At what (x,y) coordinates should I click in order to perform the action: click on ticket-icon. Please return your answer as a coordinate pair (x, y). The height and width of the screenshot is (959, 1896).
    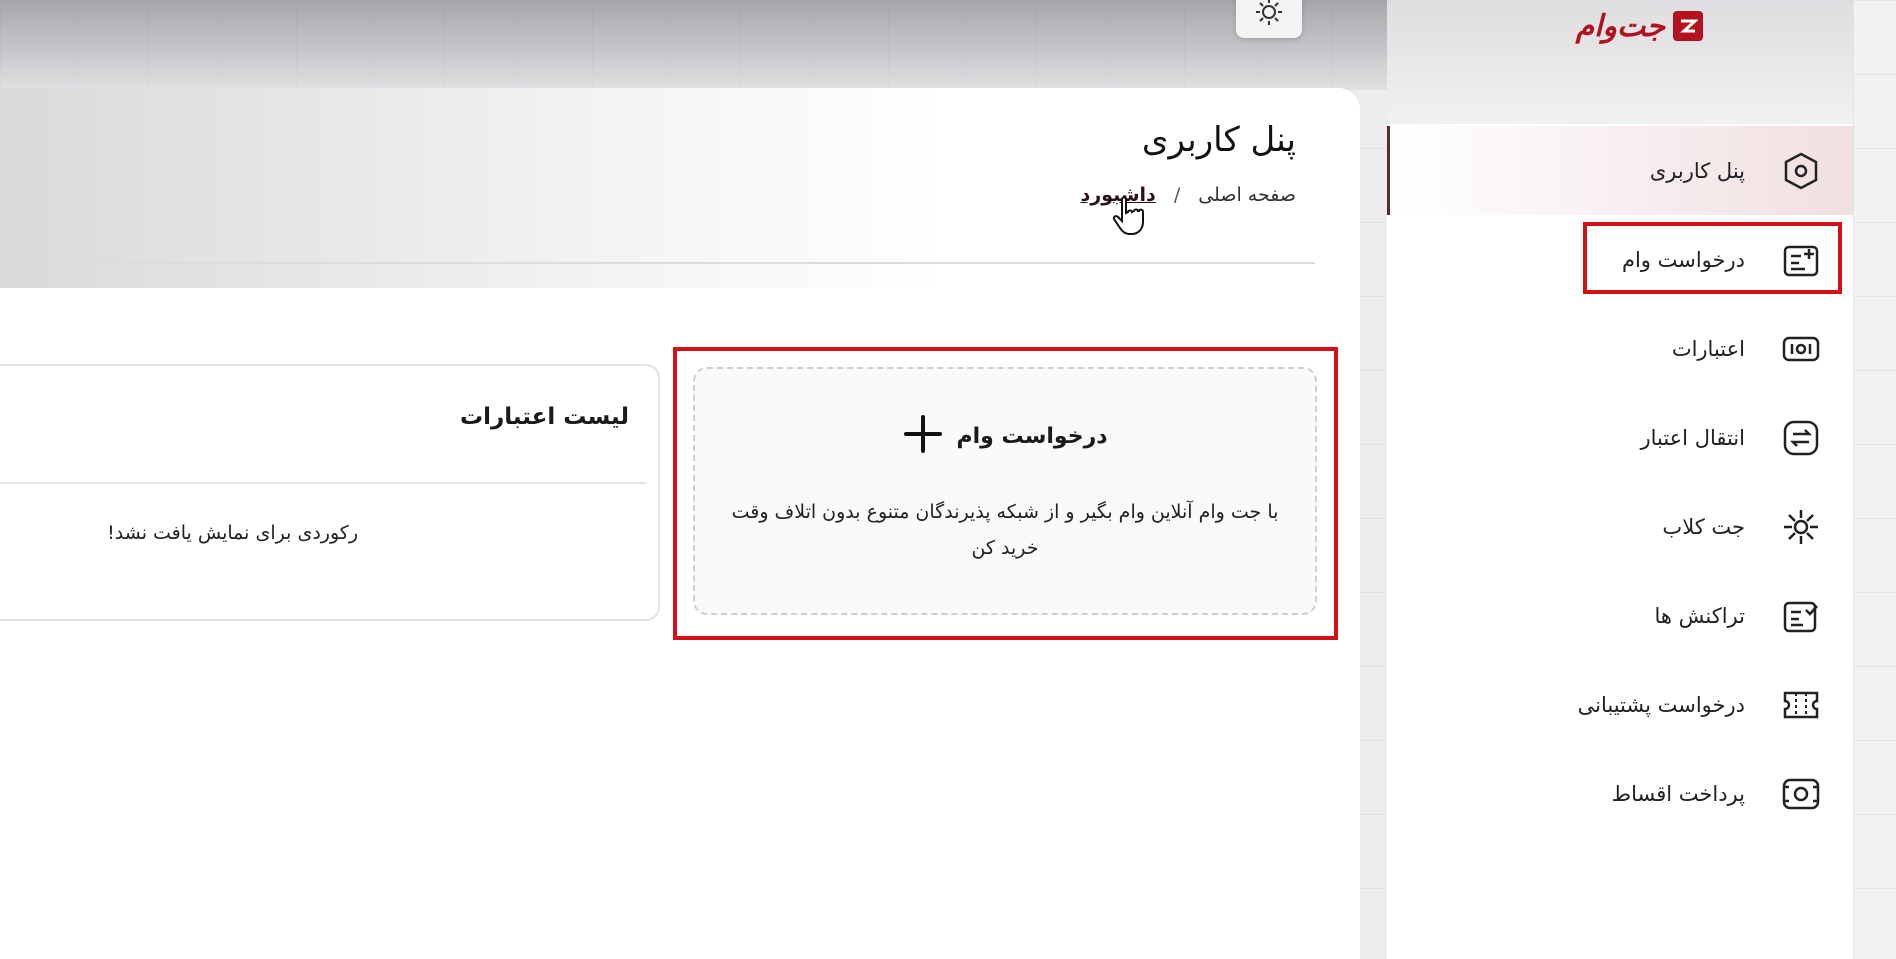
    Looking at the image, I should click on (1801, 705).